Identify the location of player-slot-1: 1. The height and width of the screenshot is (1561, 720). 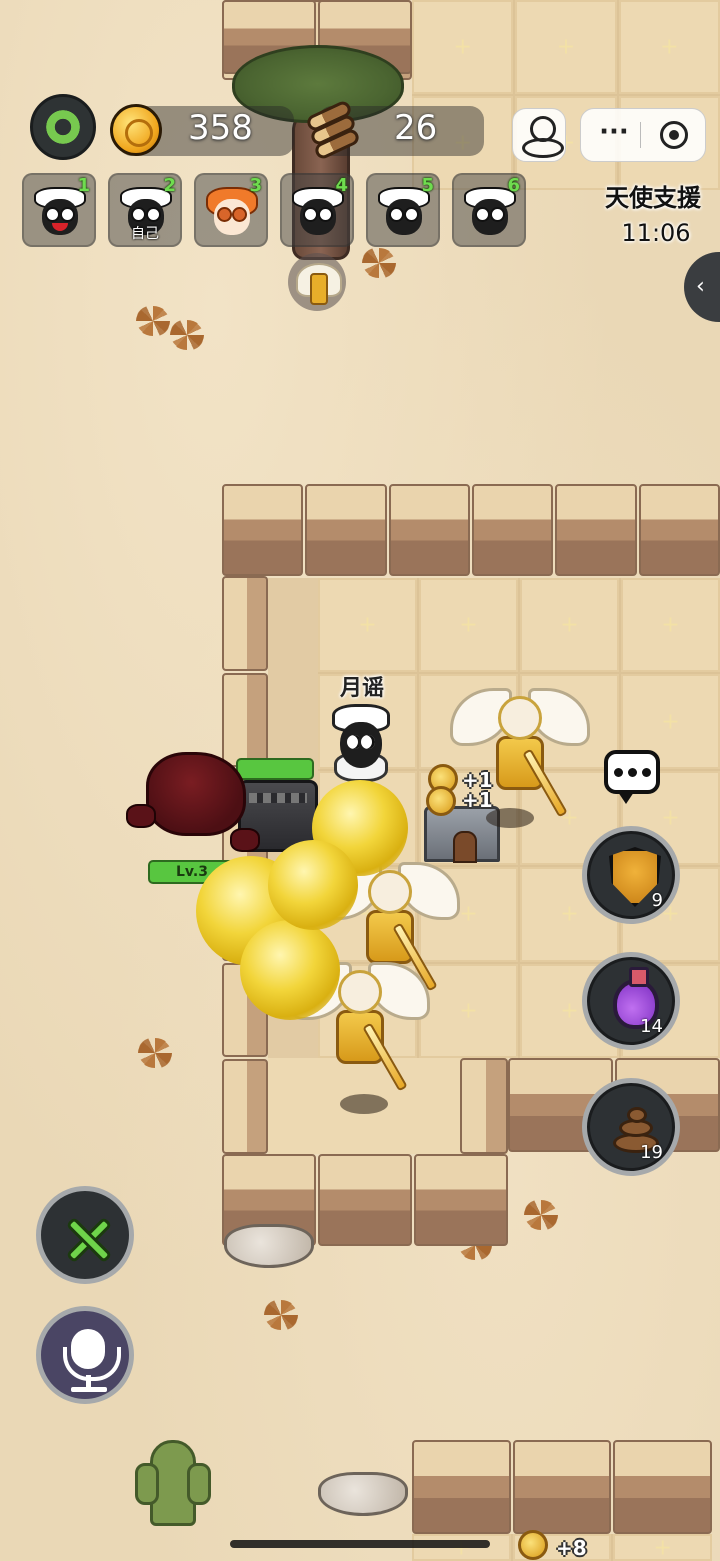
(59, 210).